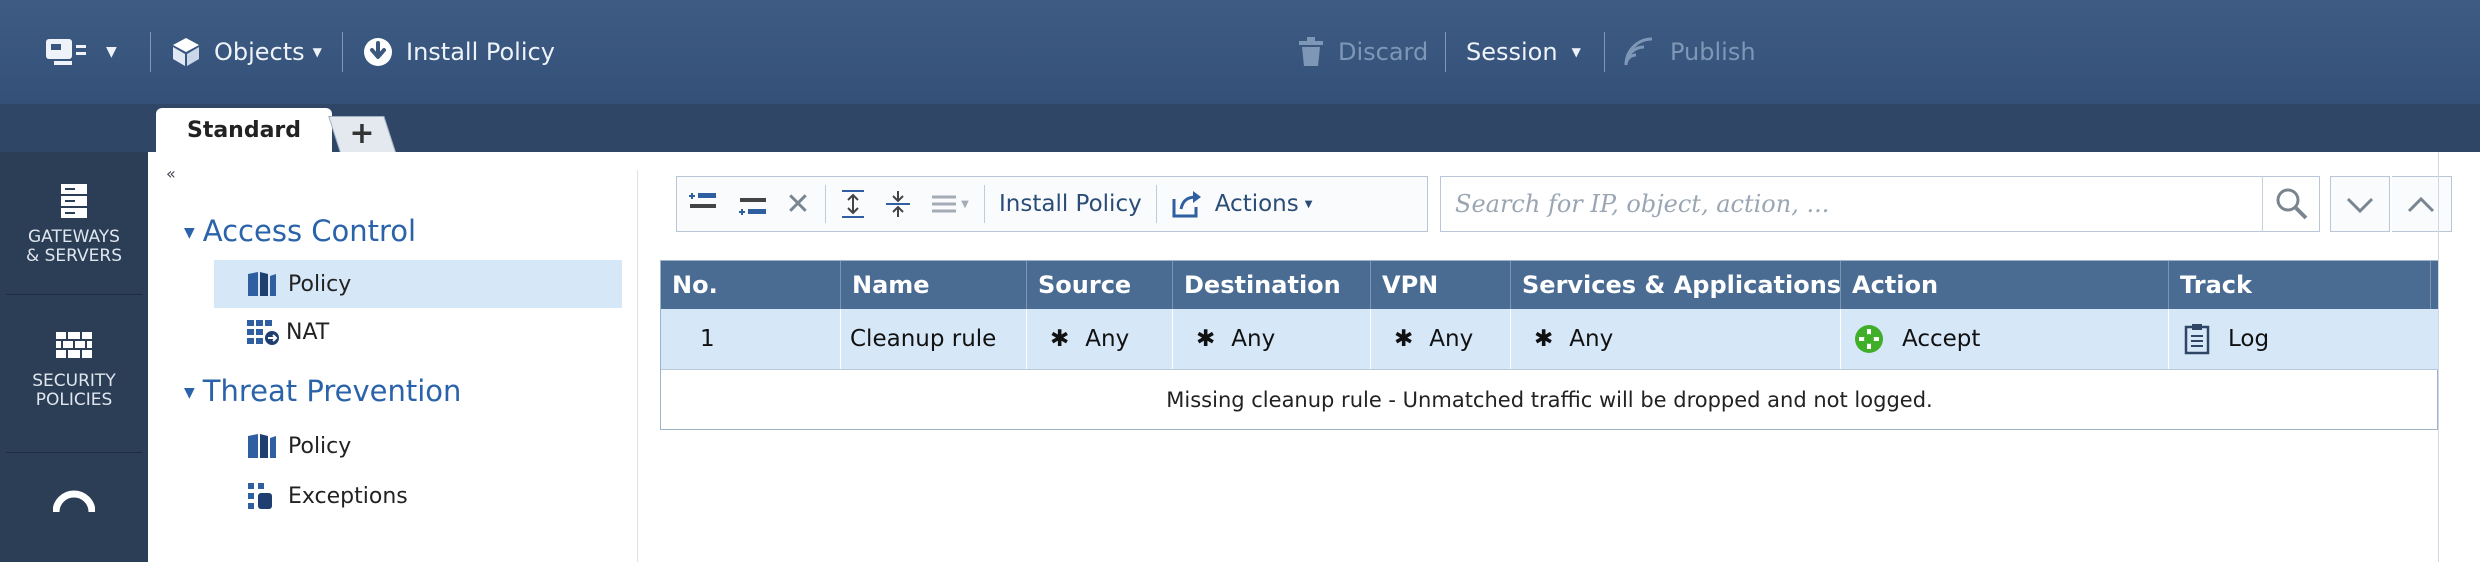 This screenshot has width=2480, height=562. I want to click on side-navigation: GATEWAYS & SERVERS SECURITY POLICIES, so click(74, 357).